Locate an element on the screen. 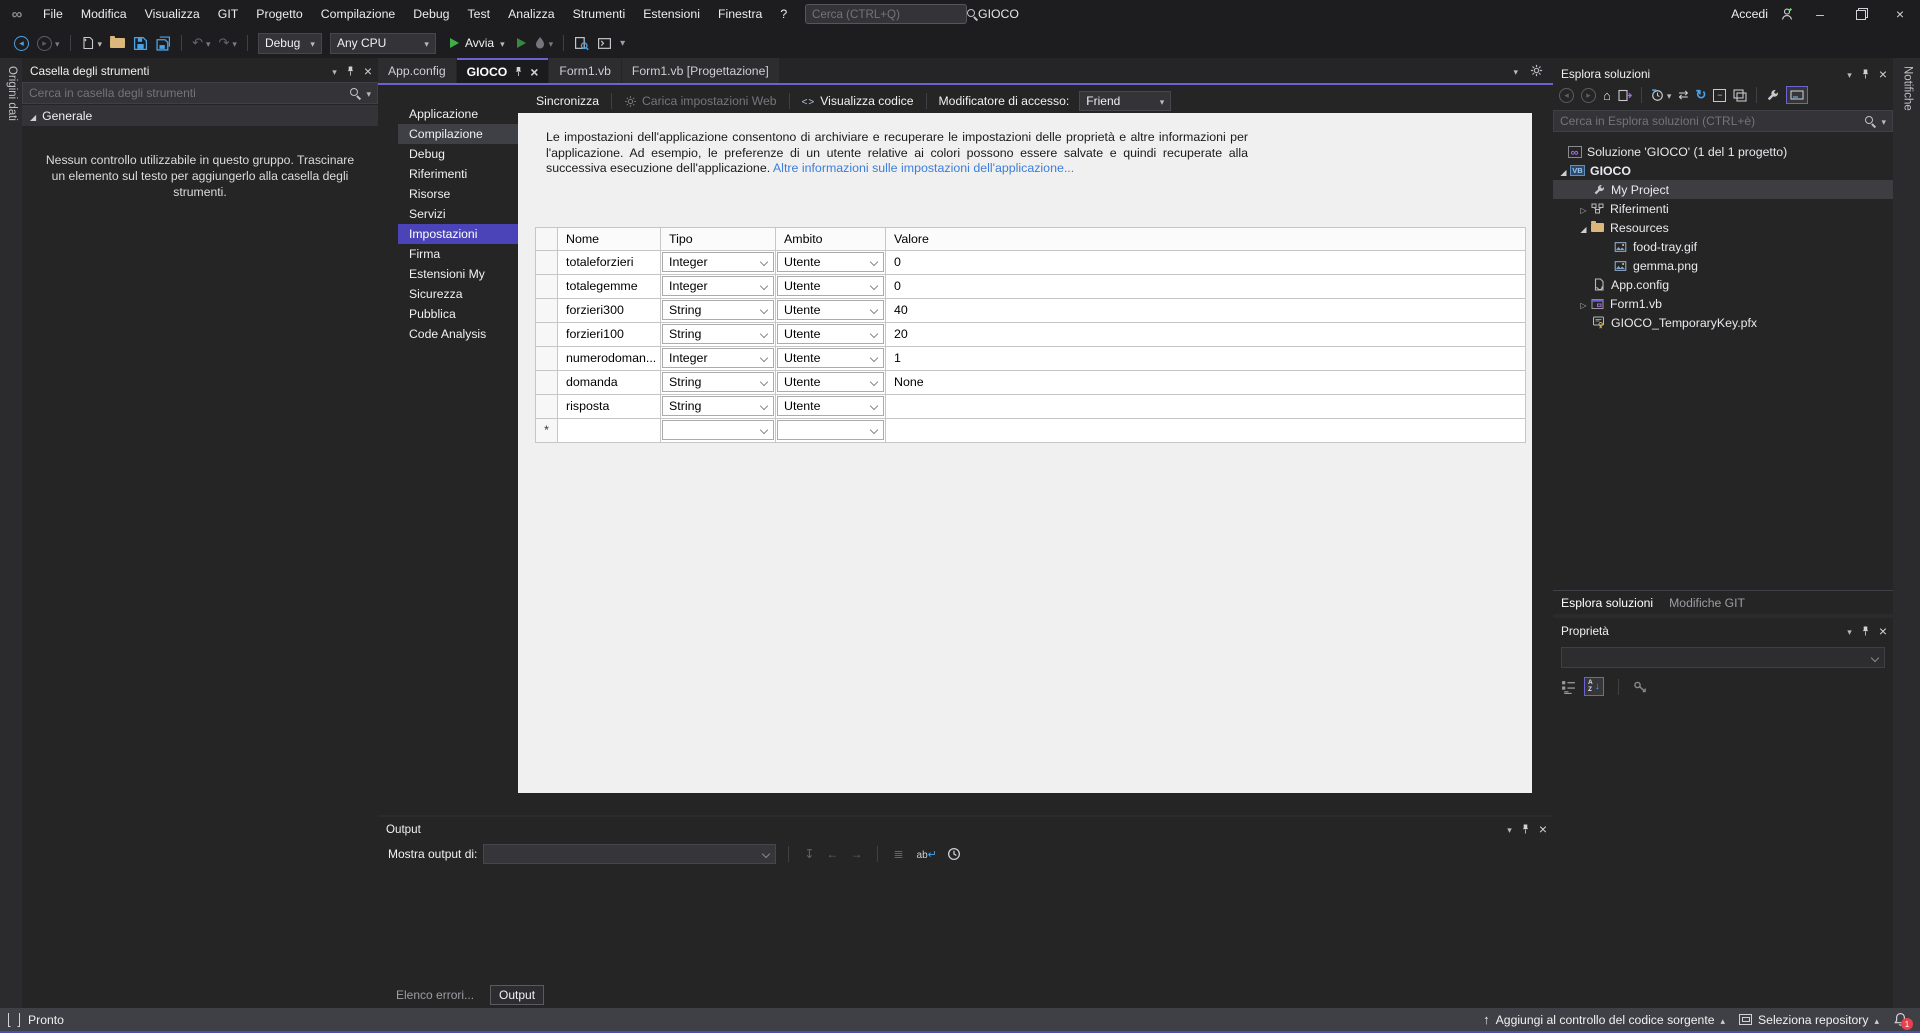 The height and width of the screenshot is (1033, 1920). setting-value: 1 is located at coordinates (1205, 358).